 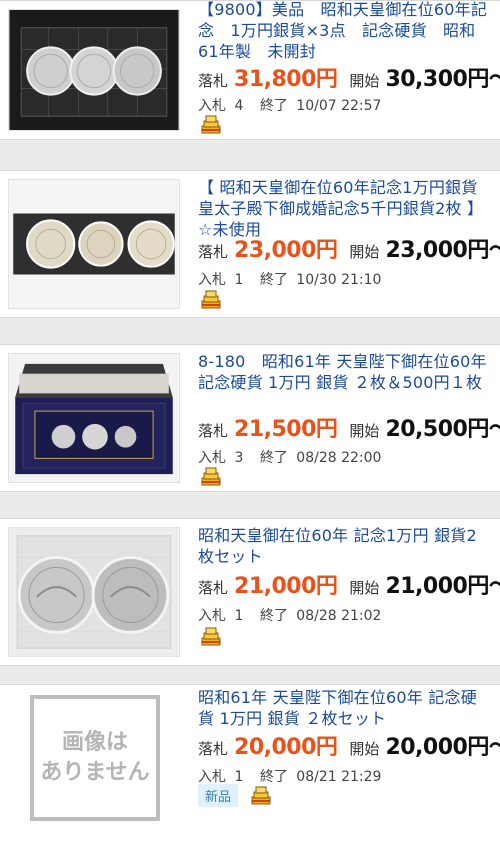 What do you see at coordinates (218, 795) in the screenshot?
I see `condition-tag-new: 新品` at bounding box center [218, 795].